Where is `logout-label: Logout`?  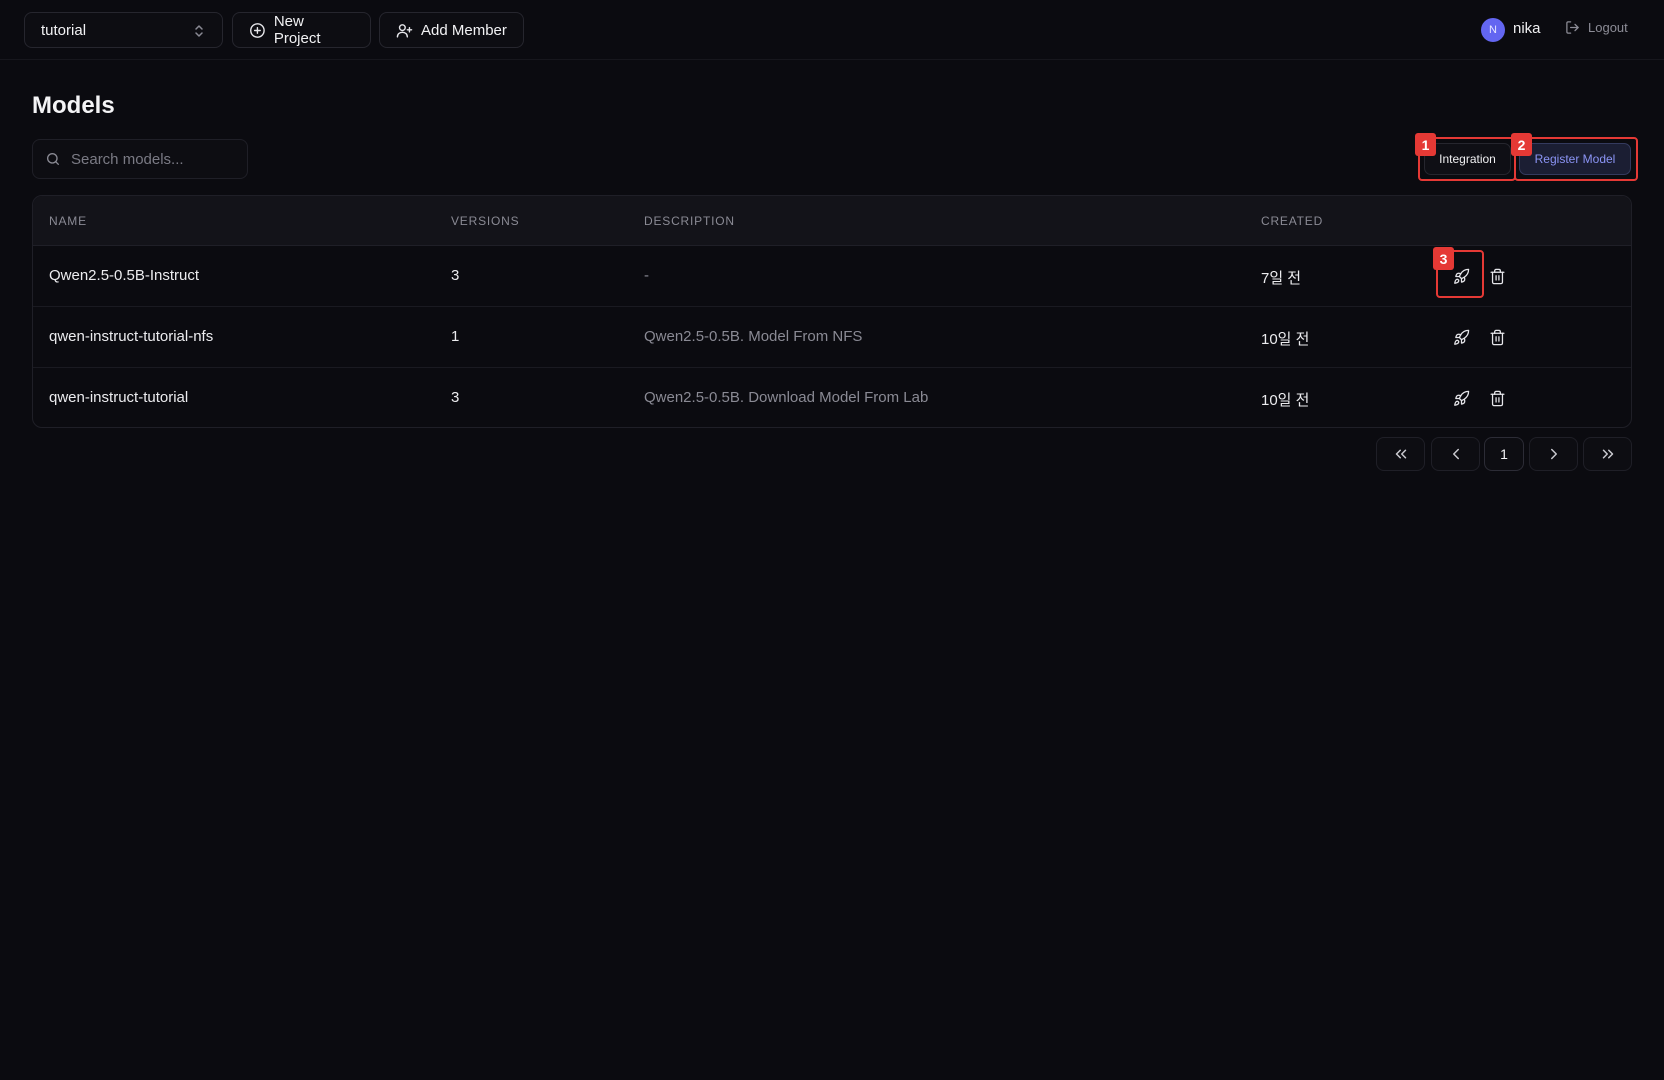
logout-label: Logout is located at coordinates (1608, 27).